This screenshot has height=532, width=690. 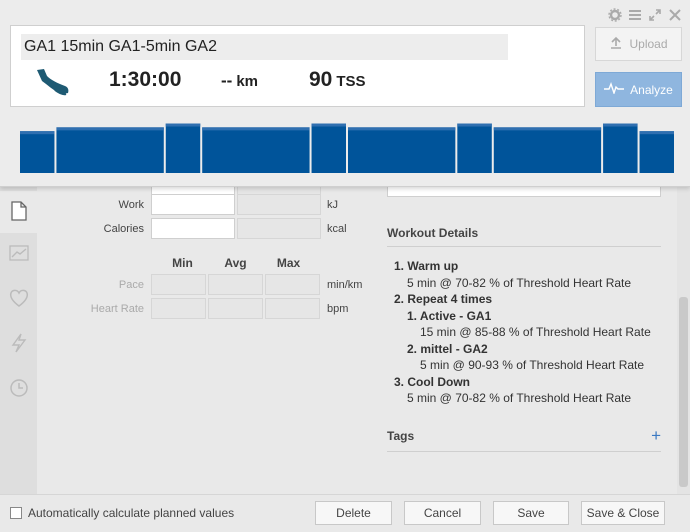 I want to click on tss-display: 90 TSS, so click(x=337, y=80).